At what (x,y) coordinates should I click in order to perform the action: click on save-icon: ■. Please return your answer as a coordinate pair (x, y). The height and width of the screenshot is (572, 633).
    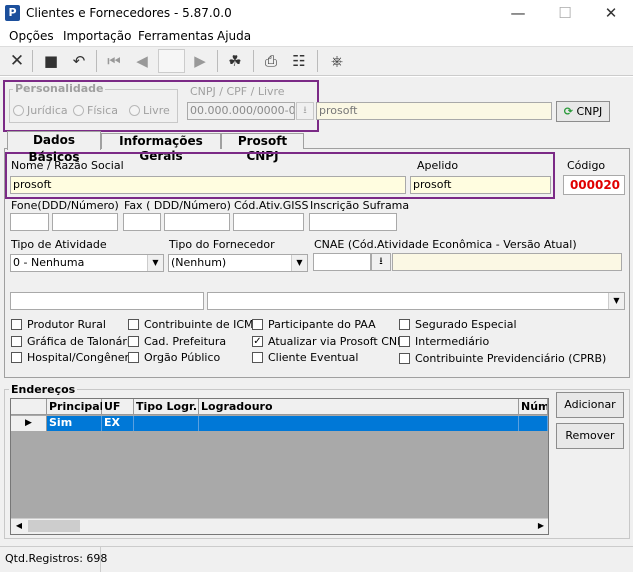
    Looking at the image, I should click on (51, 61).